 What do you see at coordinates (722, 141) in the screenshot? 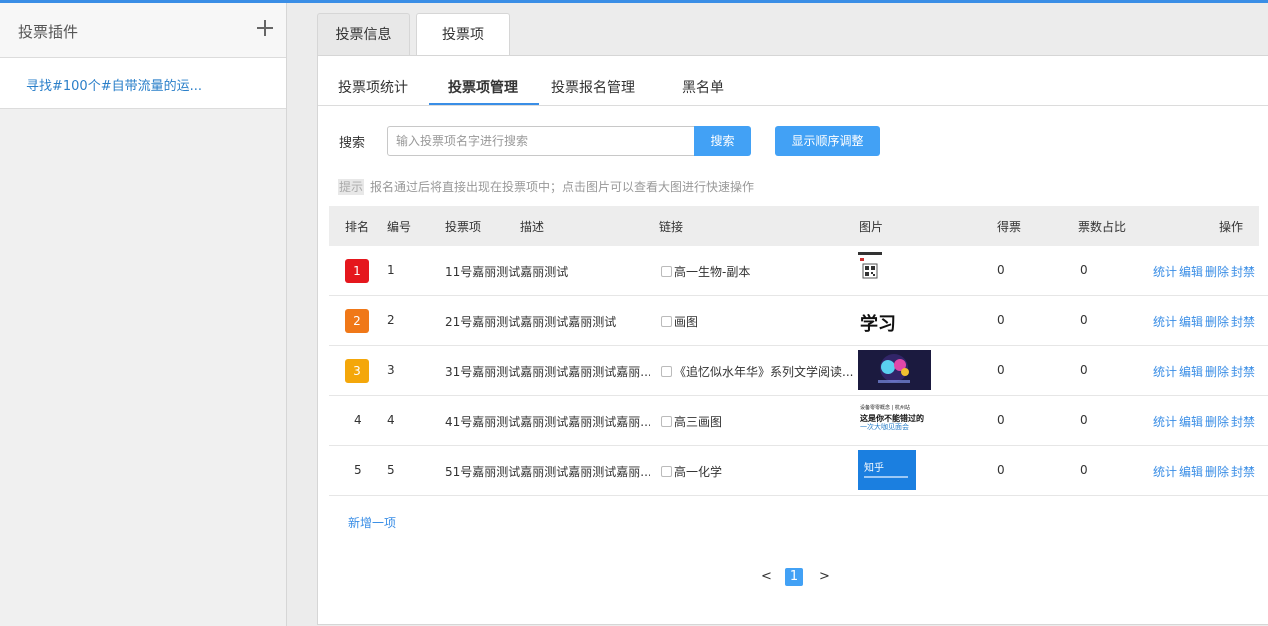
I see `search-button: 搜索` at bounding box center [722, 141].